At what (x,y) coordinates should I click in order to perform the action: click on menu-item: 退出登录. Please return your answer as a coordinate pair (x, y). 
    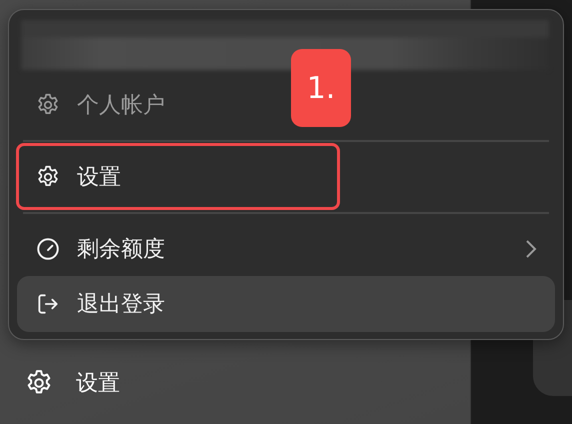
    Looking at the image, I should click on (286, 304).